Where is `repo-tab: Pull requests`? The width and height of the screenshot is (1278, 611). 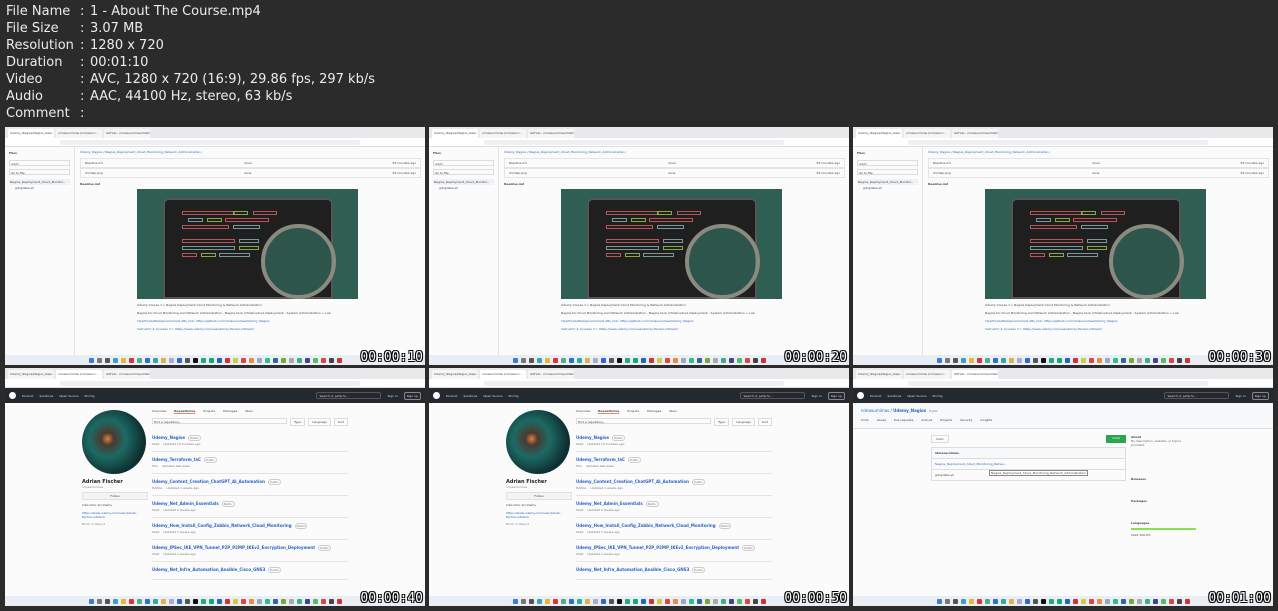
repo-tab: Pull requests is located at coordinates (903, 420).